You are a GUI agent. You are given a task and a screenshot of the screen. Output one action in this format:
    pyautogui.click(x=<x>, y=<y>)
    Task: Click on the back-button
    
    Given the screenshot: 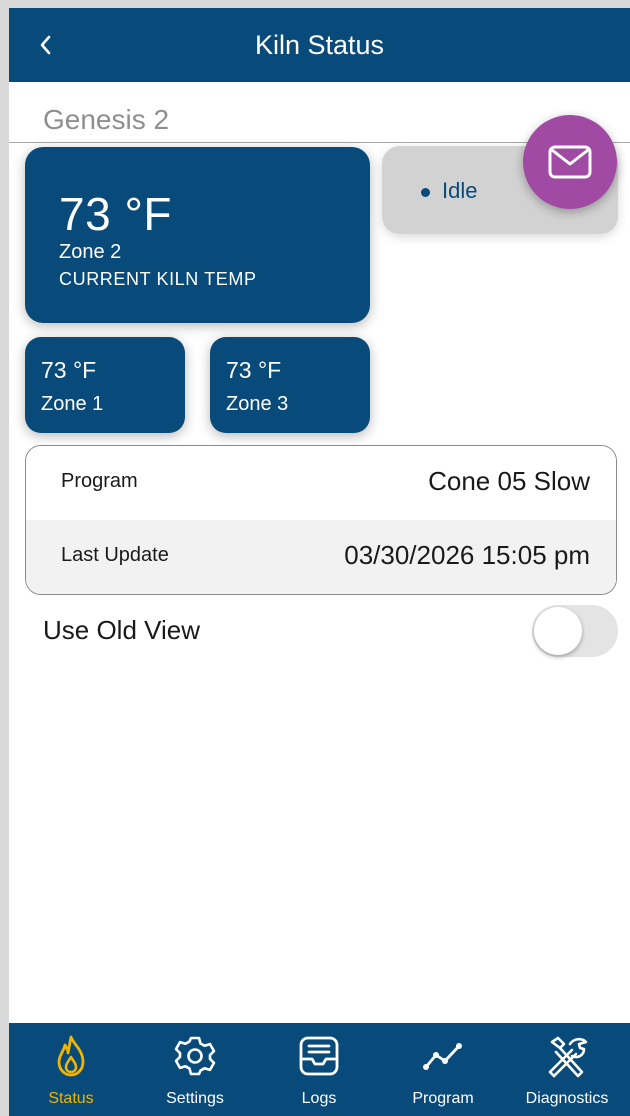 What is the action you would take?
    pyautogui.click(x=46, y=45)
    